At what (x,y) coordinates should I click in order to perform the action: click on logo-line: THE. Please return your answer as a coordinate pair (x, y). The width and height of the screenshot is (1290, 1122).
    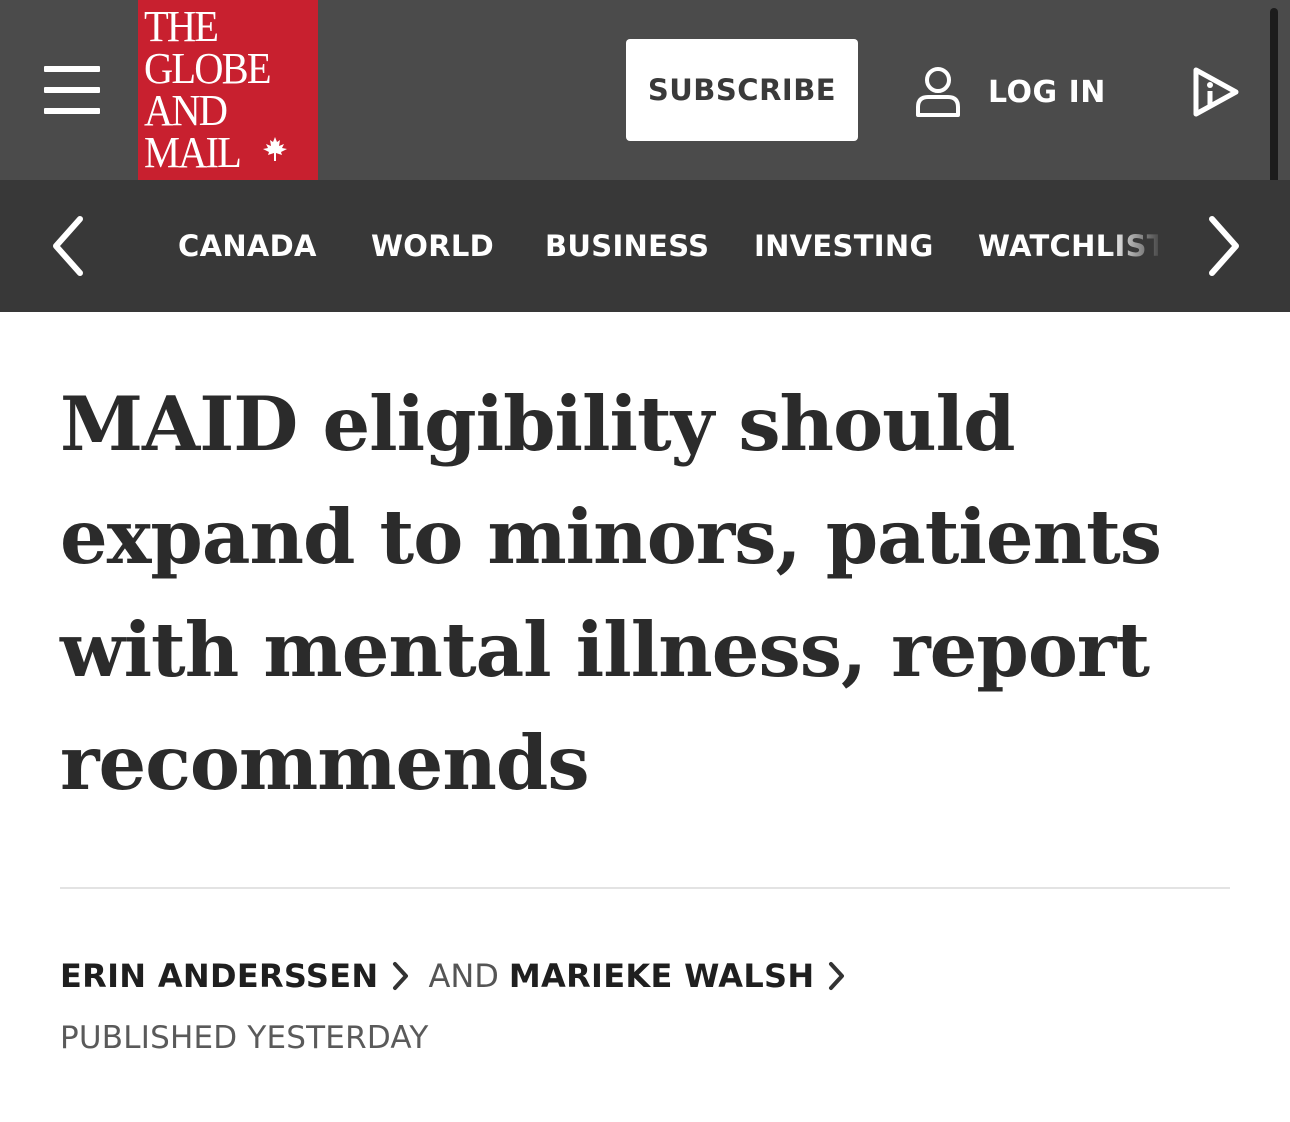
    Looking at the image, I should click on (181, 26).